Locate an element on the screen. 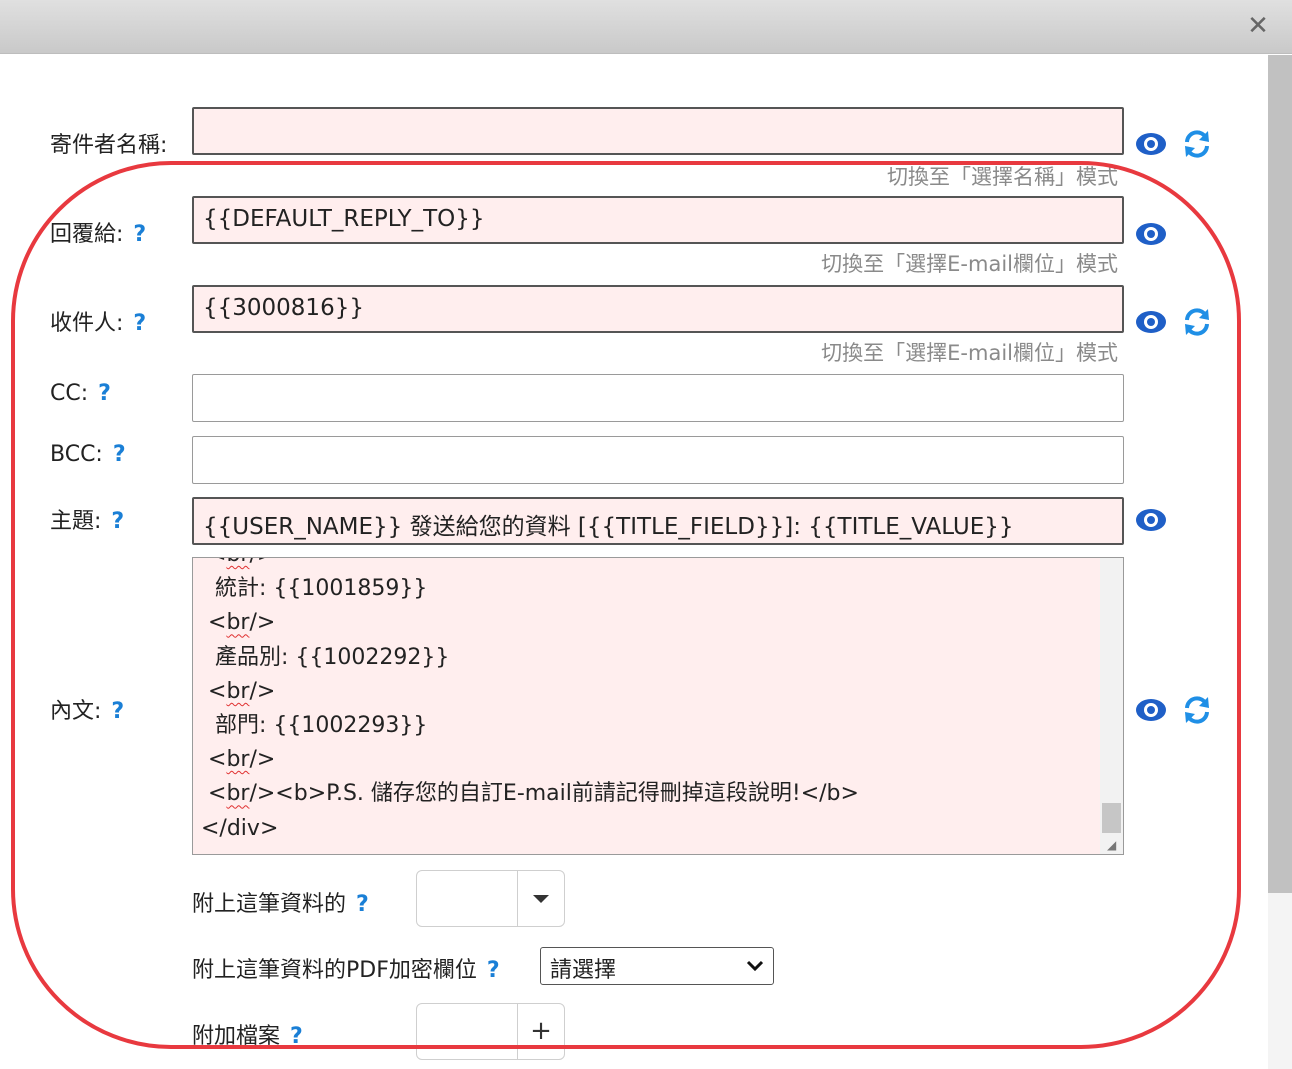 The width and height of the screenshot is (1292, 1069). dialog-titlebar: ✕ is located at coordinates (646, 27).